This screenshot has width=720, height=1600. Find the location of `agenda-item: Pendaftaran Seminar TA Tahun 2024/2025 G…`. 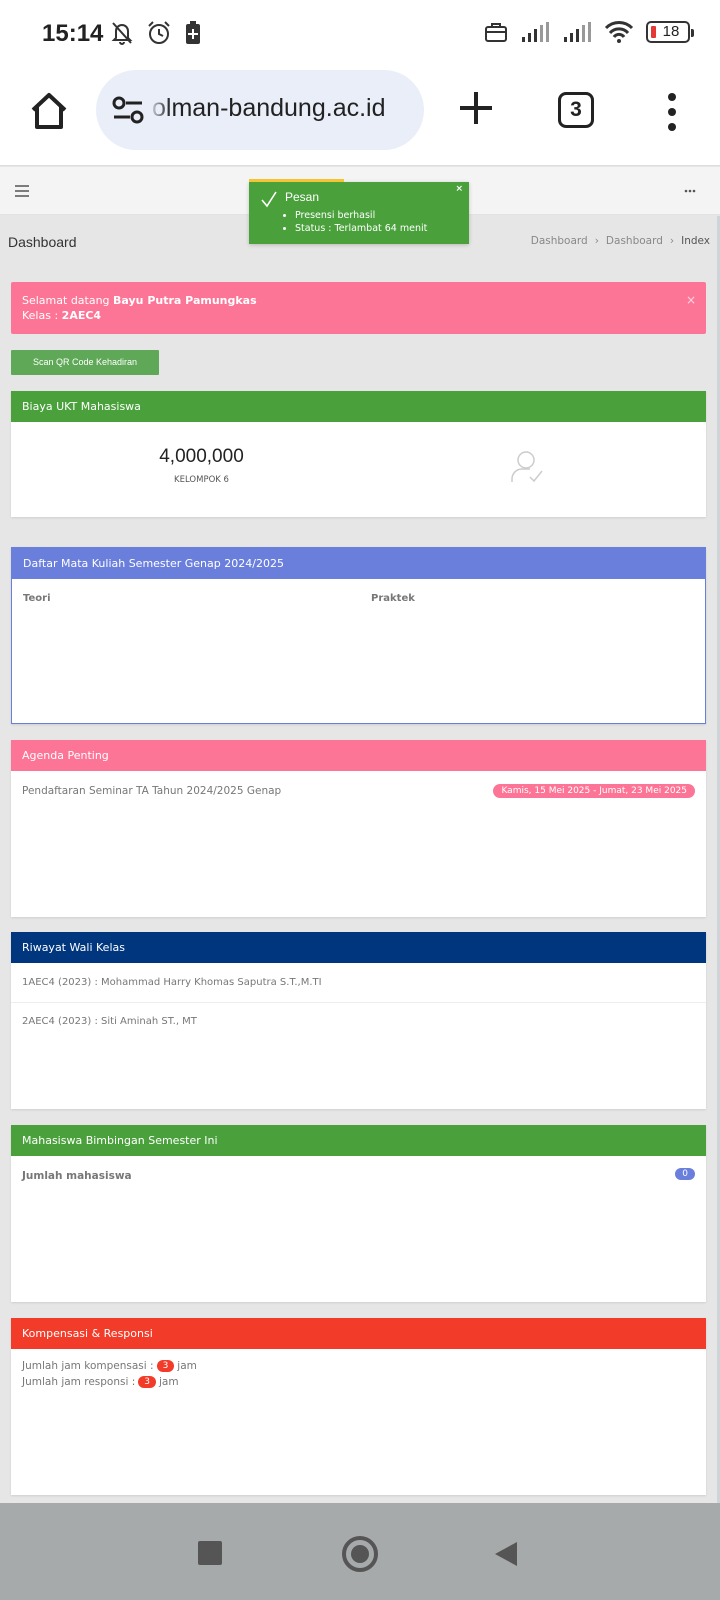

agenda-item: Pendaftaran Seminar TA Tahun 2024/2025 G… is located at coordinates (152, 791).